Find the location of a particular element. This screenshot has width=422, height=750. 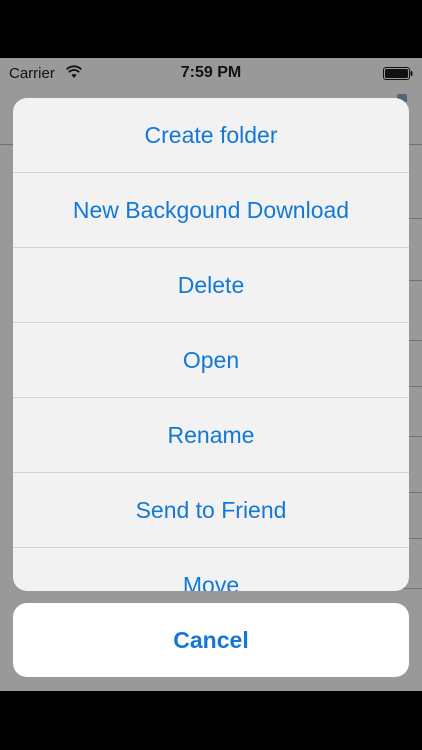

status-bar: Carrier 7:59 PM is located at coordinates (211, 73).